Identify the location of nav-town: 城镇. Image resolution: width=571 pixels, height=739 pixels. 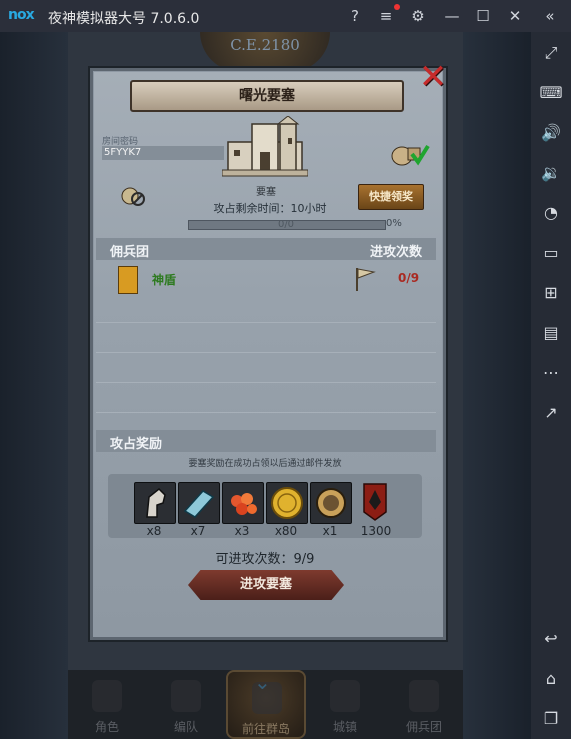
(345, 704).